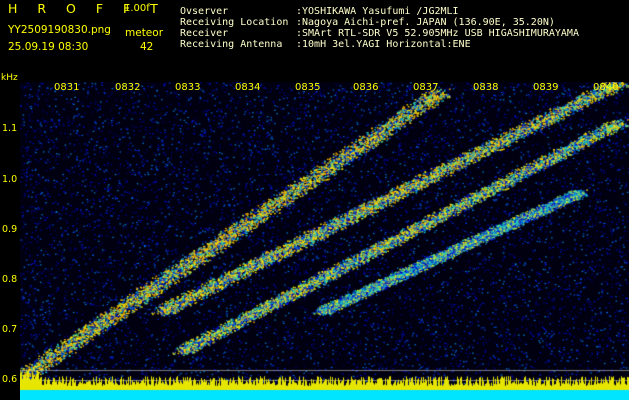 Image resolution: width=629 pixels, height=400 pixels. What do you see at coordinates (48, 47) in the screenshot?
I see `image-timestamp: 25.09.19 08:30` at bounding box center [48, 47].